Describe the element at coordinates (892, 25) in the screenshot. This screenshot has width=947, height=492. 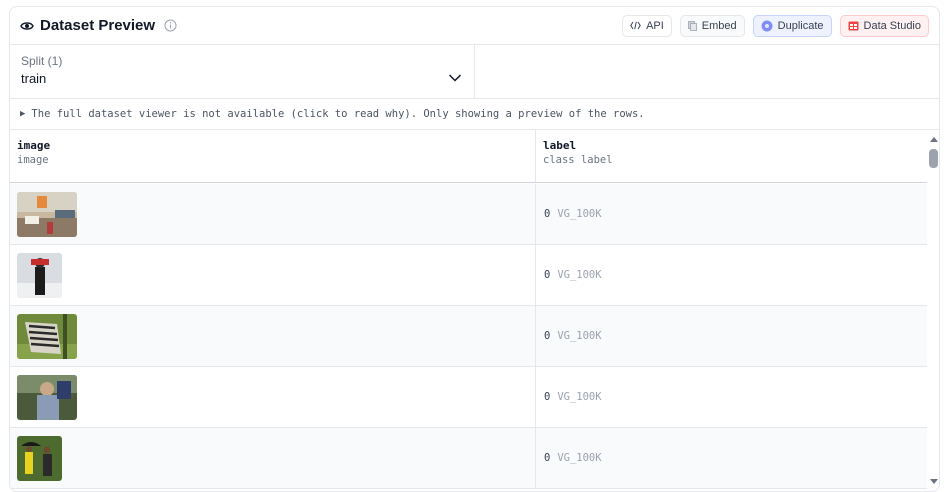
I see `data-studio-button-label: Data Studio` at that location.